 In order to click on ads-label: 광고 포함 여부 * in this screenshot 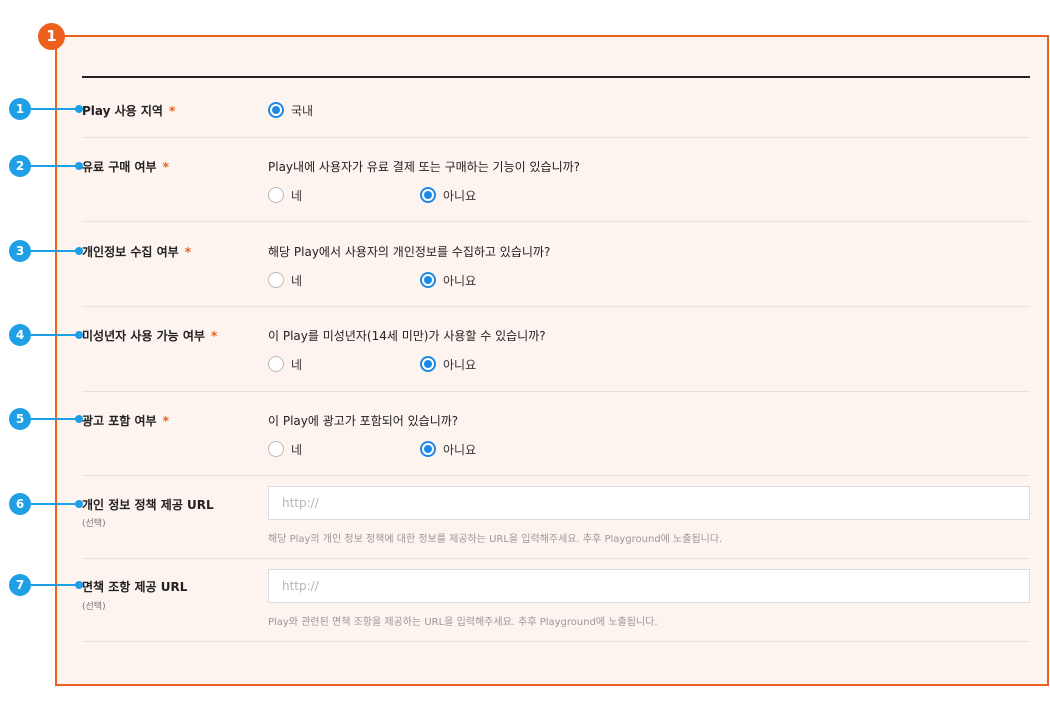, I will do `click(125, 420)`.